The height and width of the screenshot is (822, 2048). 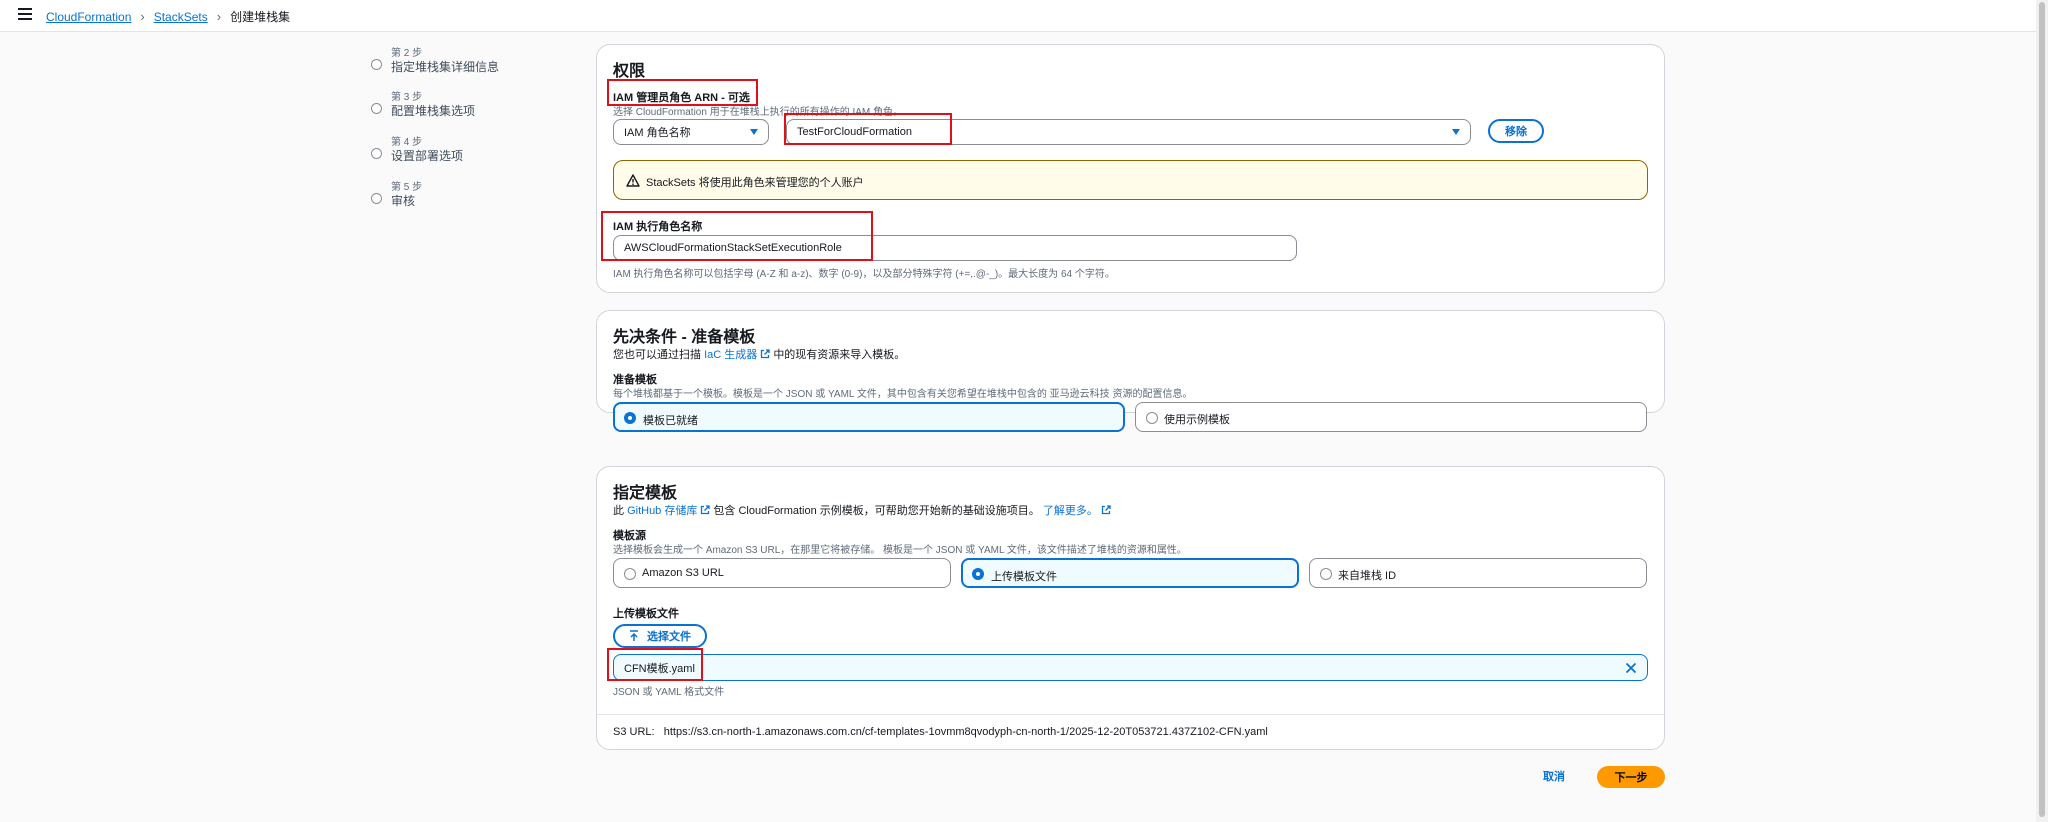 I want to click on role-type-select: IAM 角色名称, so click(x=691, y=132).